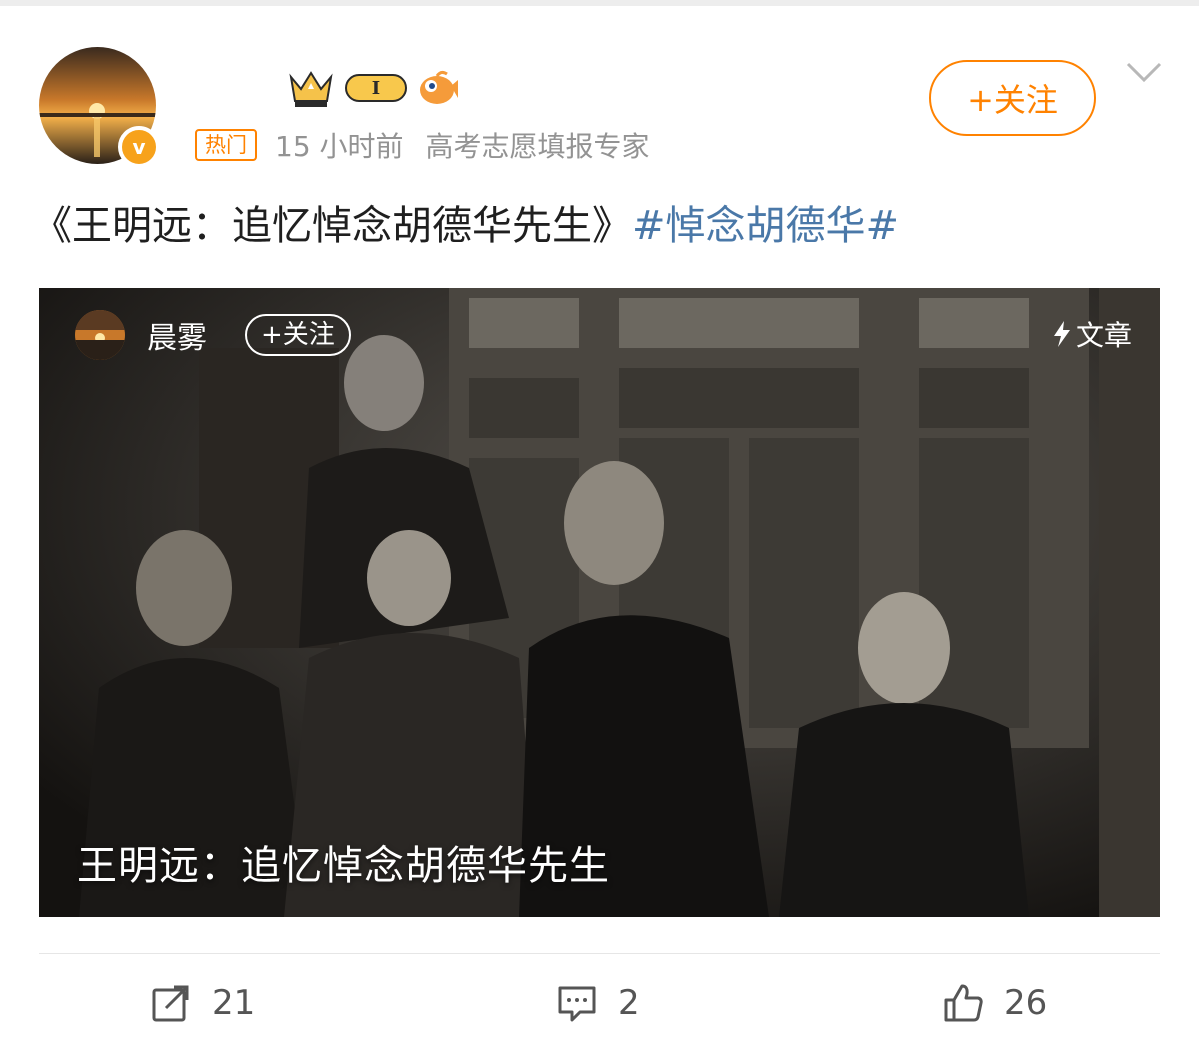 The width and height of the screenshot is (1199, 1047). I want to click on svg-text: I, so click(376, 88).